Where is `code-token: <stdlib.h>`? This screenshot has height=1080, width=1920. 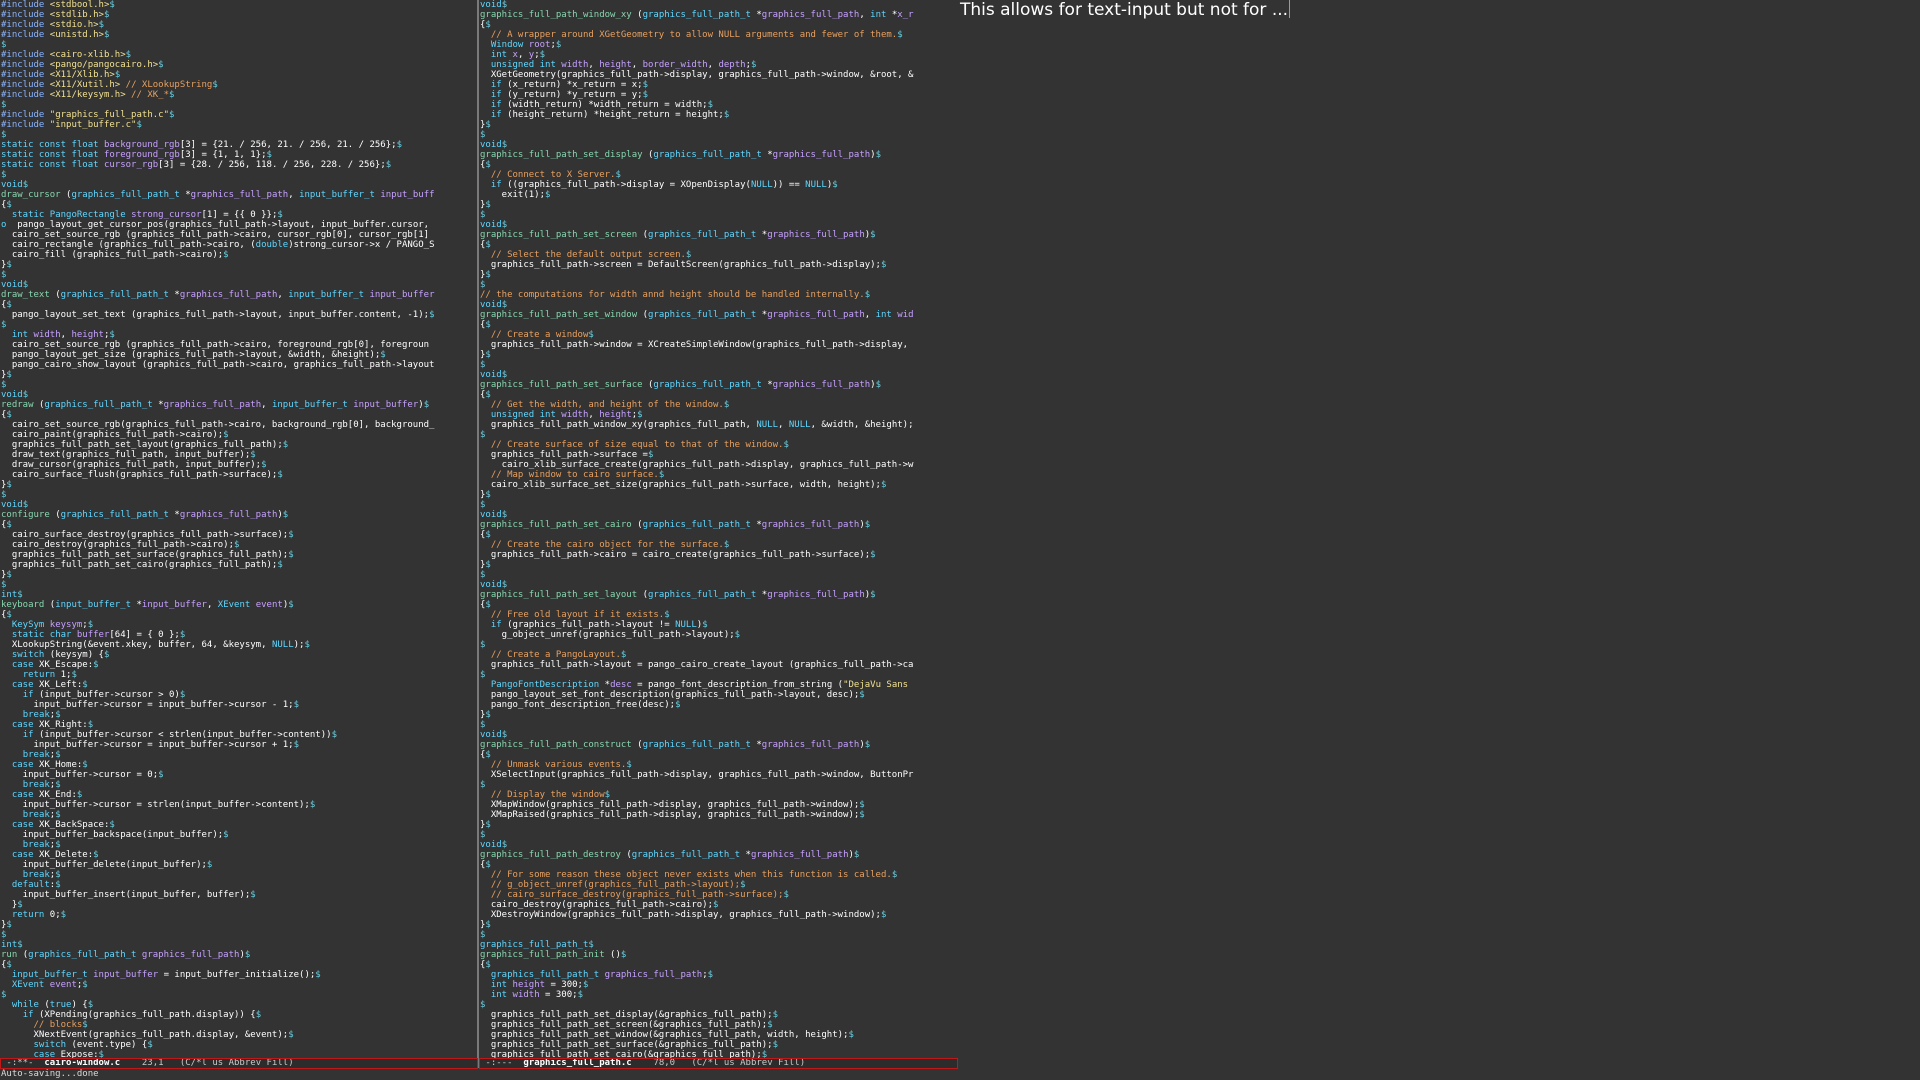 code-token: <stdlib.h> is located at coordinates (76, 15).